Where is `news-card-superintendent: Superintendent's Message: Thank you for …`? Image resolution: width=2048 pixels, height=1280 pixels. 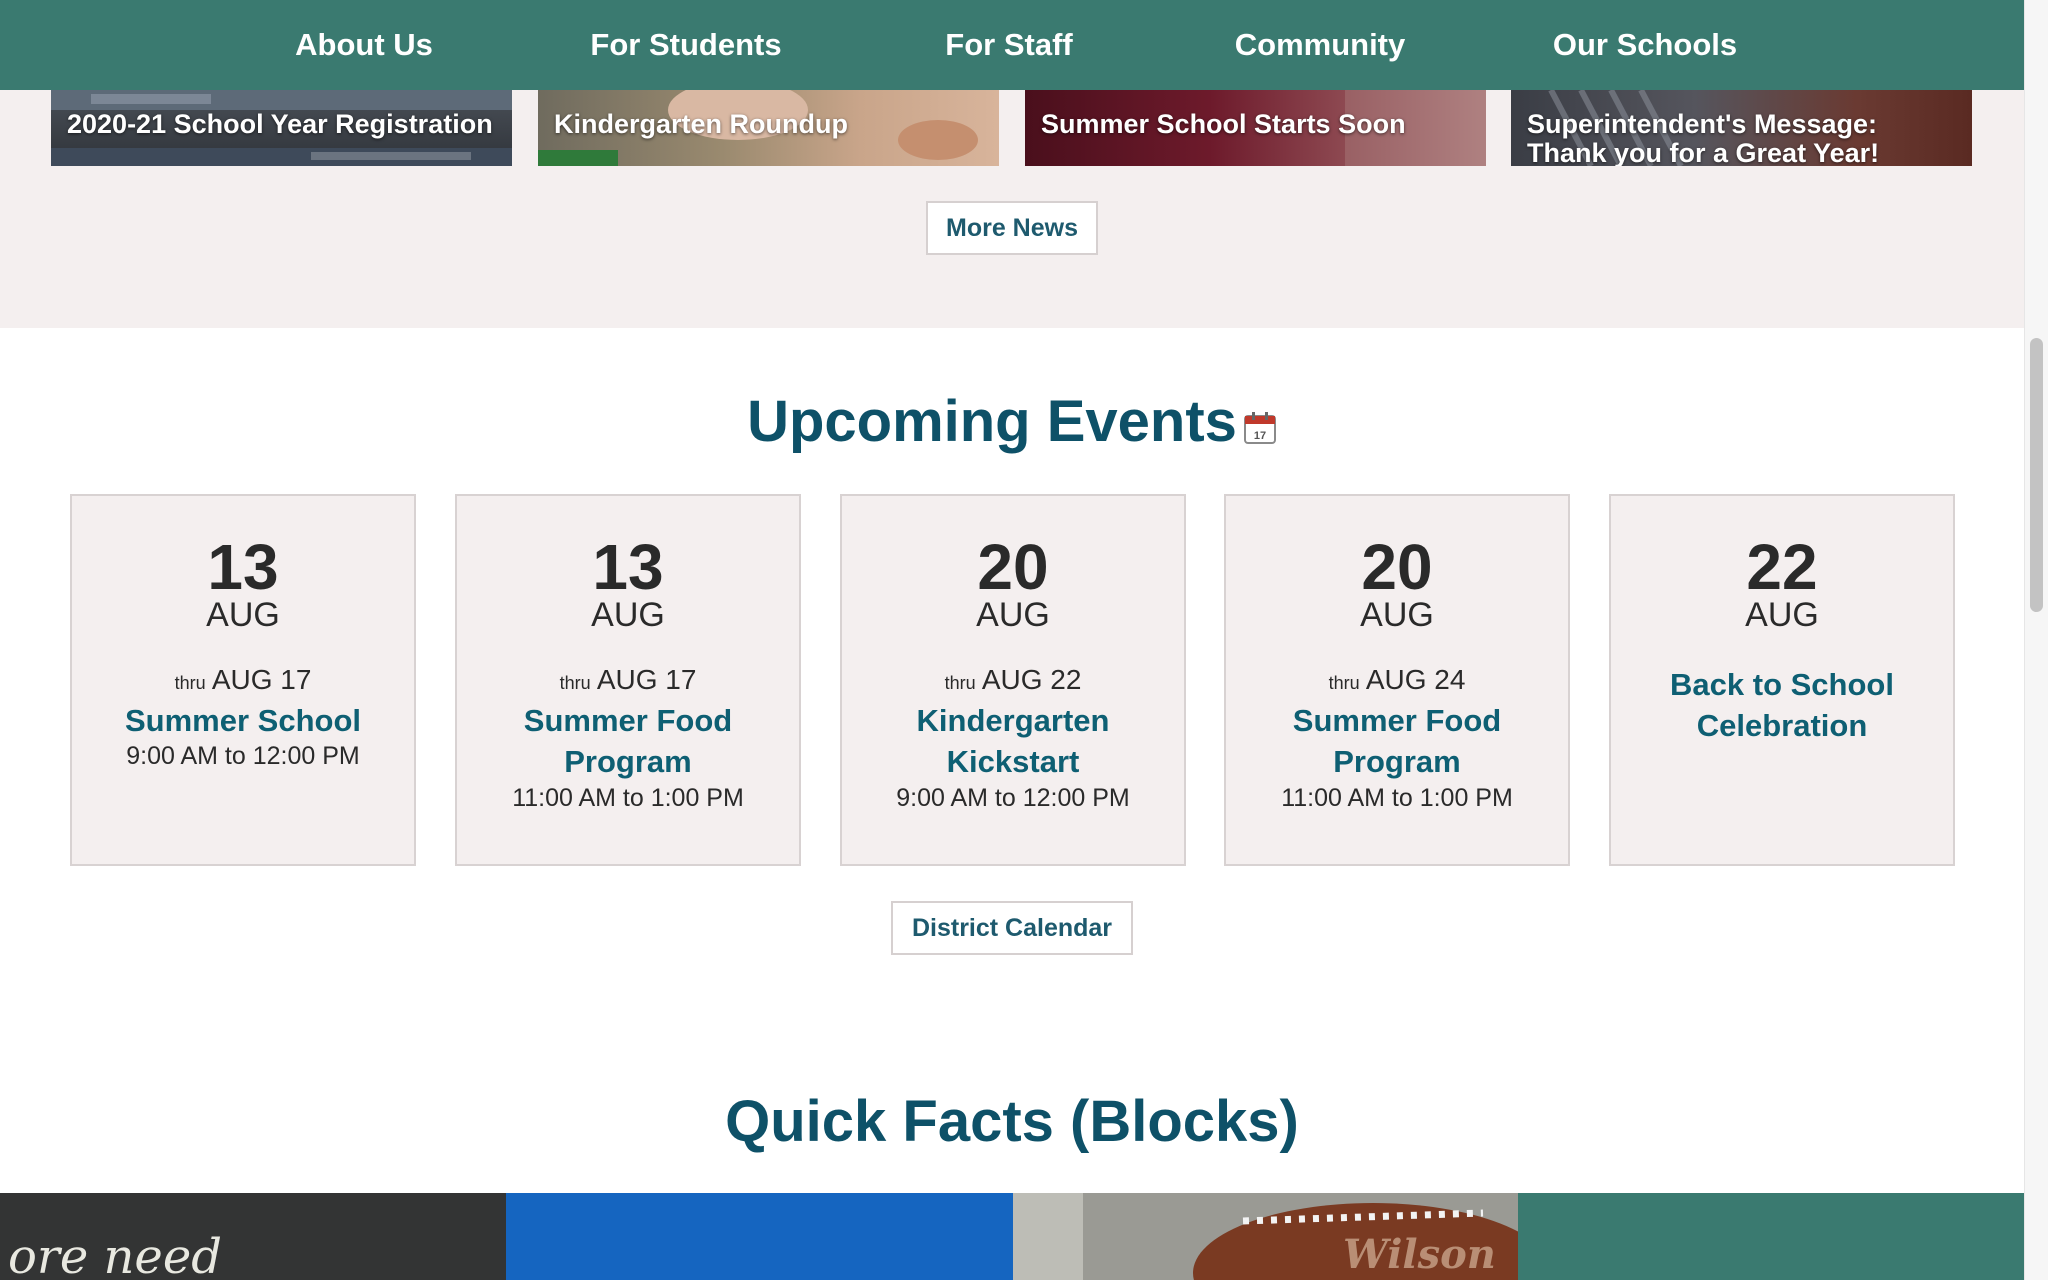 news-card-superintendent: Superintendent's Message: Thank you for … is located at coordinates (1741, 128).